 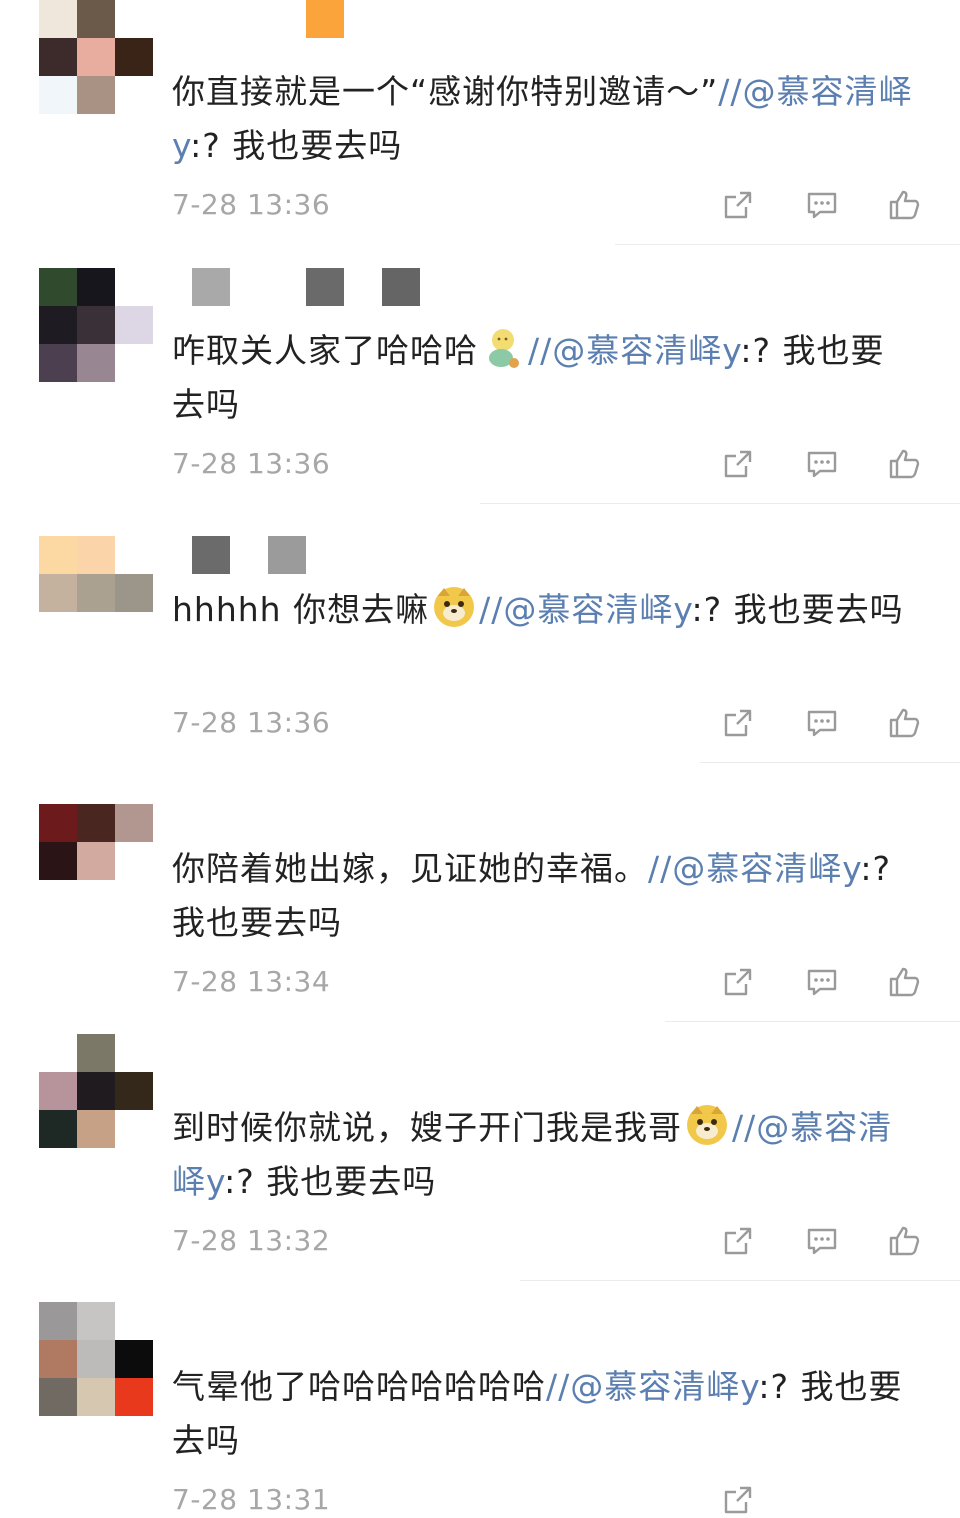 What do you see at coordinates (537, 1413) in the screenshot?
I see `comment-text: 气晕他了哈哈哈哈哈哈哈//@慕容清峄y:? 我也要去吗` at bounding box center [537, 1413].